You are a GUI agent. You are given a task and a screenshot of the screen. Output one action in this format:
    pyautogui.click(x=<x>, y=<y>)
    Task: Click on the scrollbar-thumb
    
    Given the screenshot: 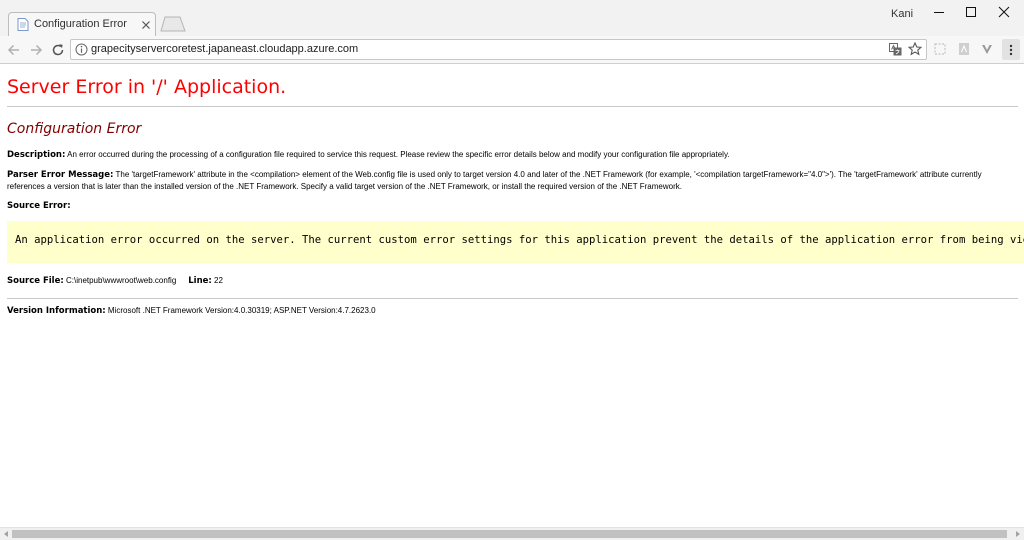 What is the action you would take?
    pyautogui.click(x=509, y=534)
    